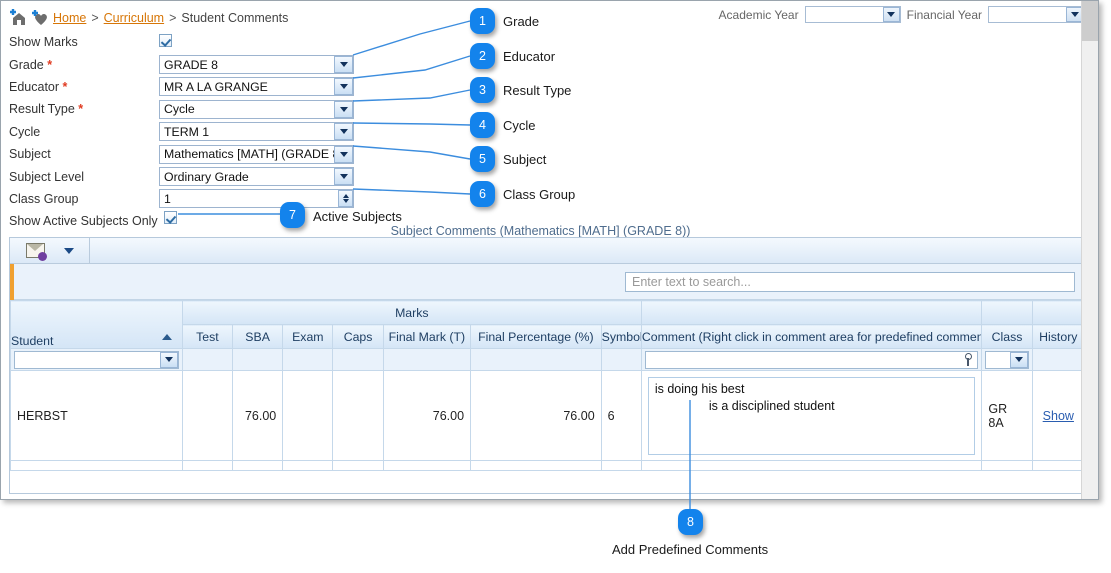 The image size is (1111, 573). What do you see at coordinates (216, 86) in the screenshot?
I see `educator-value: MR A LA GRANGE` at bounding box center [216, 86].